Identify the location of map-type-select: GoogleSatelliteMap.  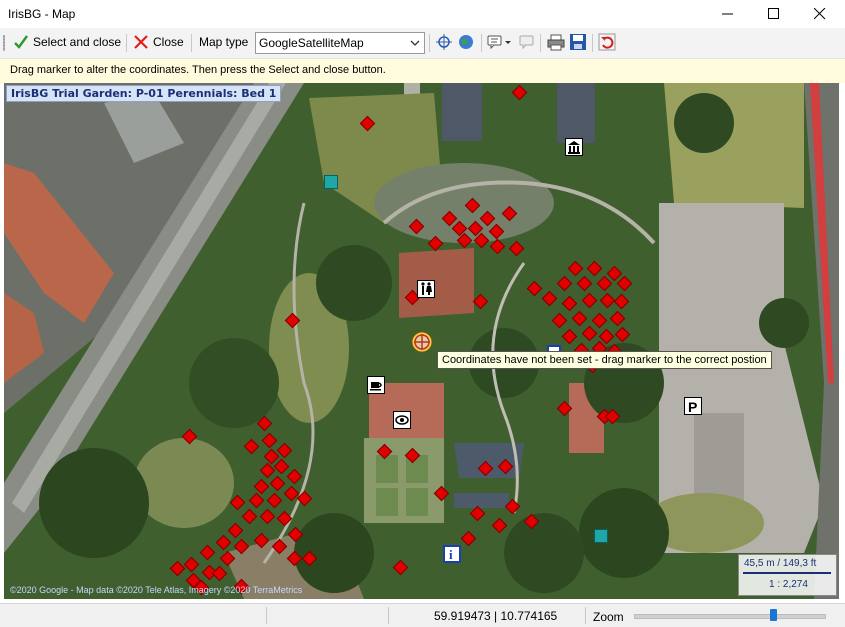
(340, 43).